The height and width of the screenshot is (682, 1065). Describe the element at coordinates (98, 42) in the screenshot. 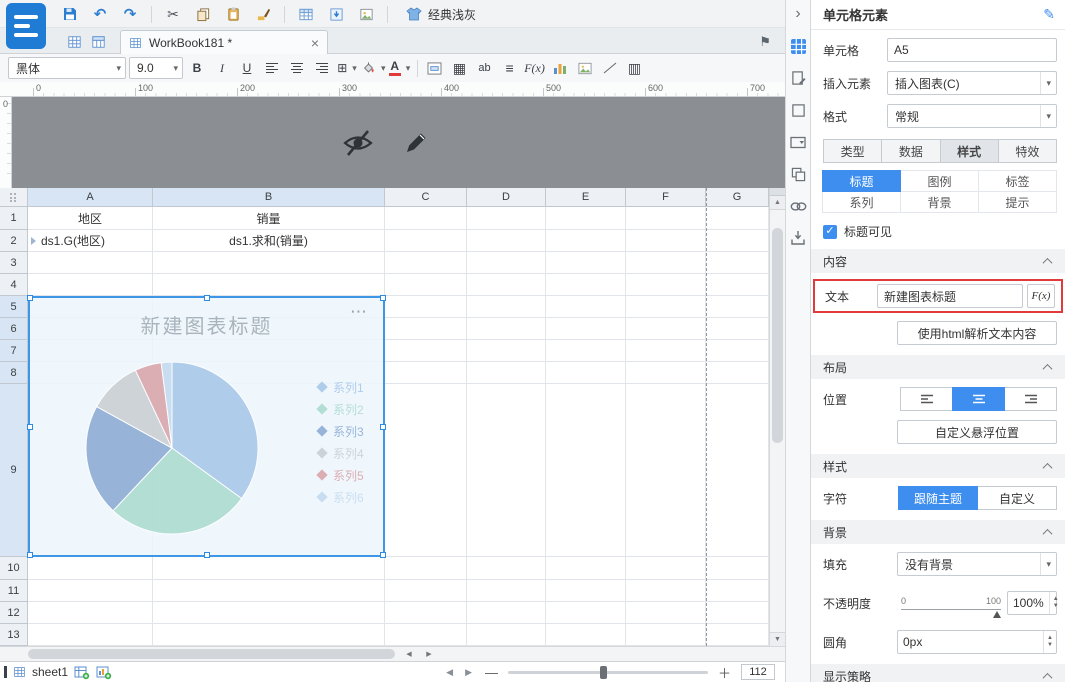

I see `new-chart-sheet-icon` at that location.